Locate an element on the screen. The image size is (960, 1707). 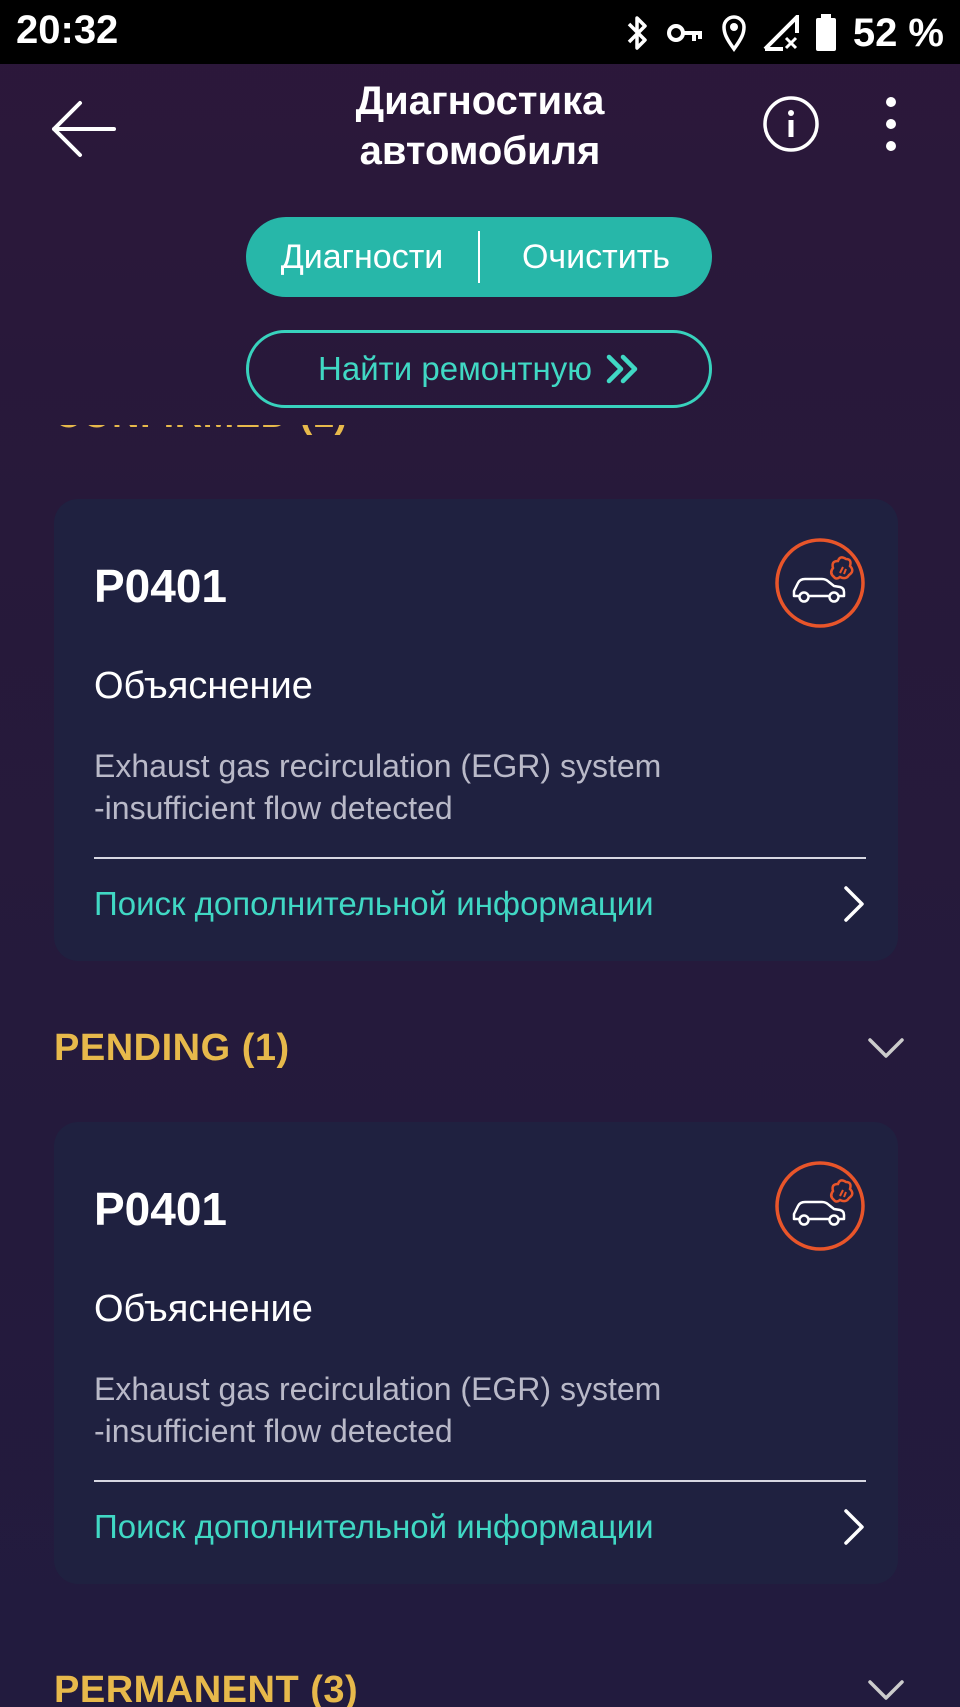
page-title-line1: Диагностика is located at coordinates (480, 101).